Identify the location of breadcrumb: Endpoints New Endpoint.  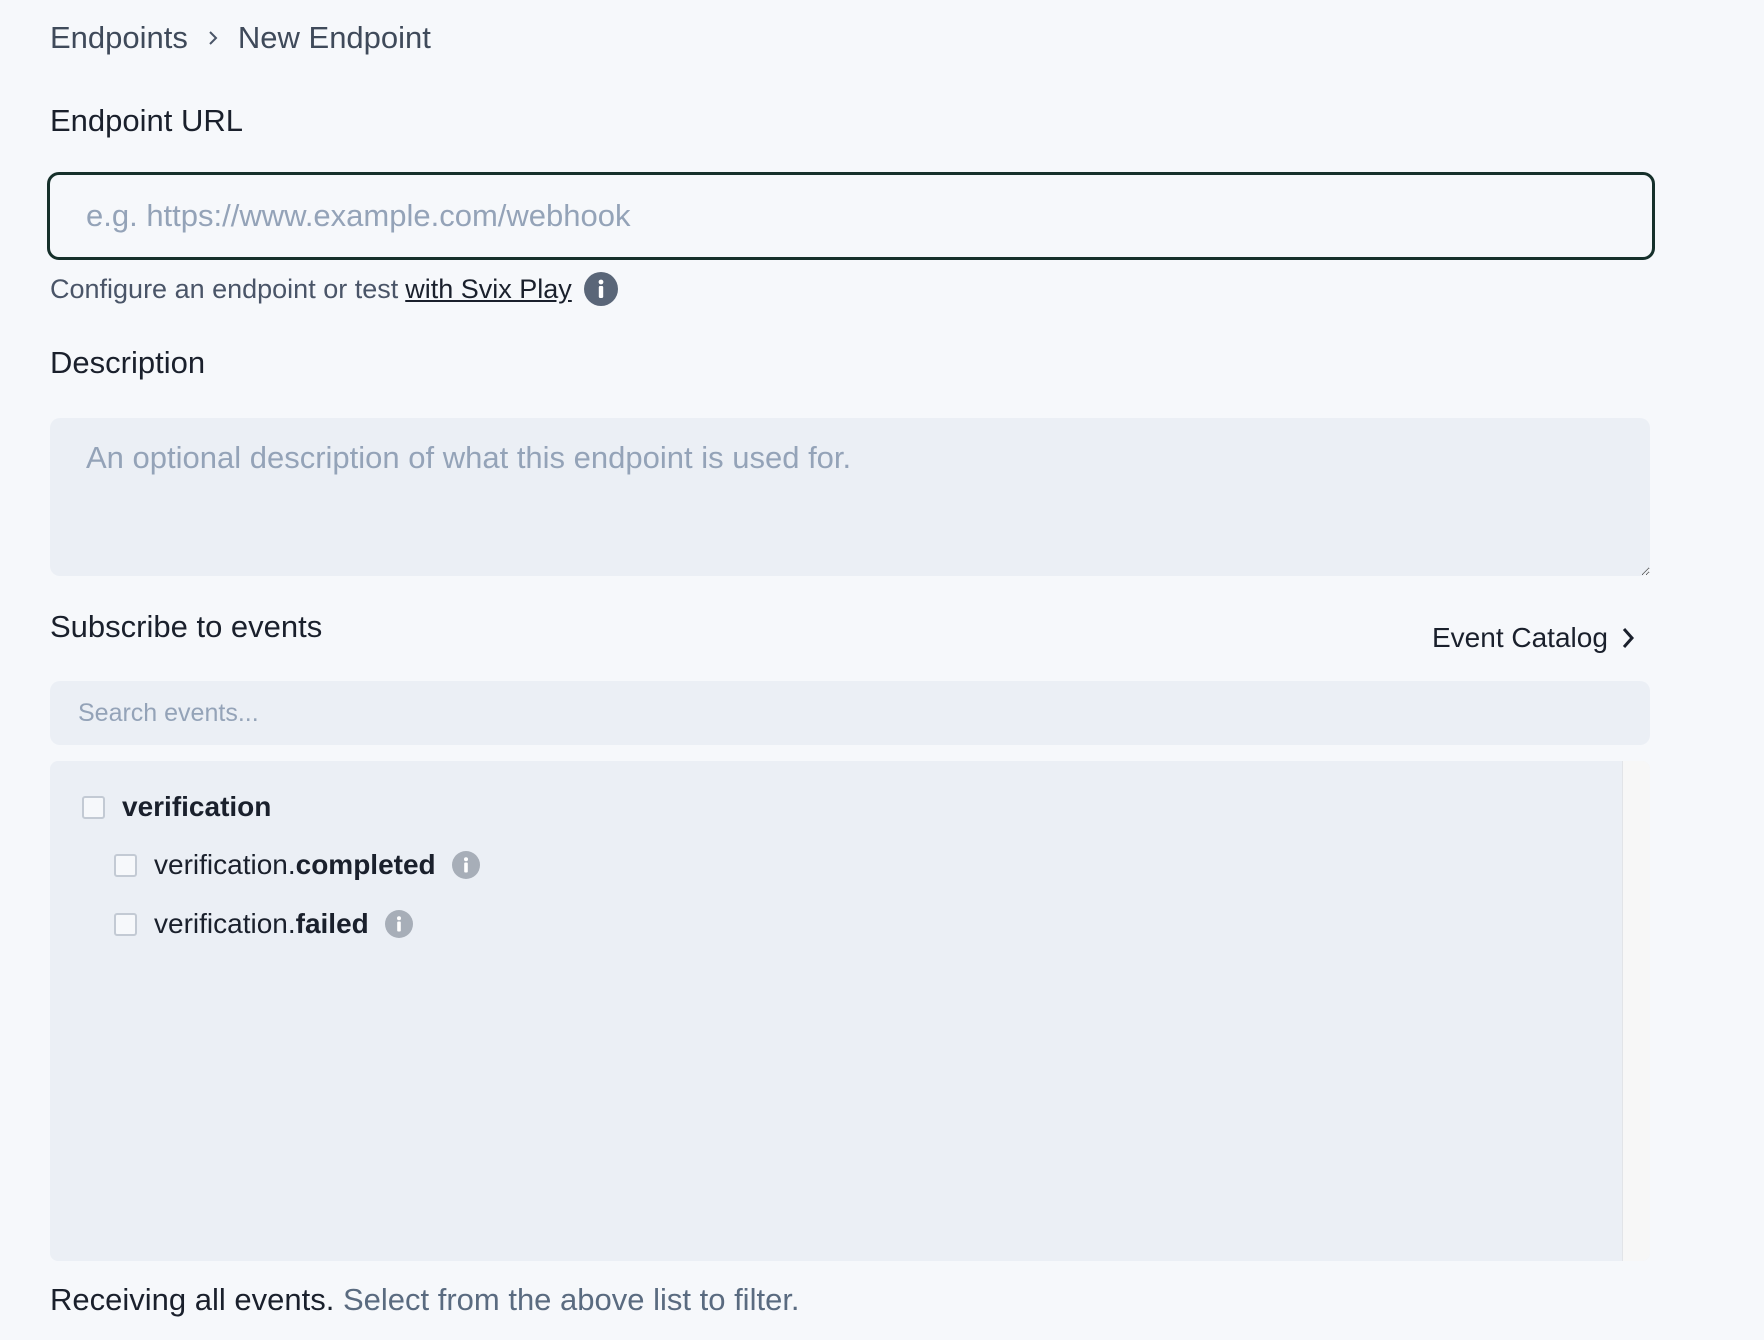
(240, 38).